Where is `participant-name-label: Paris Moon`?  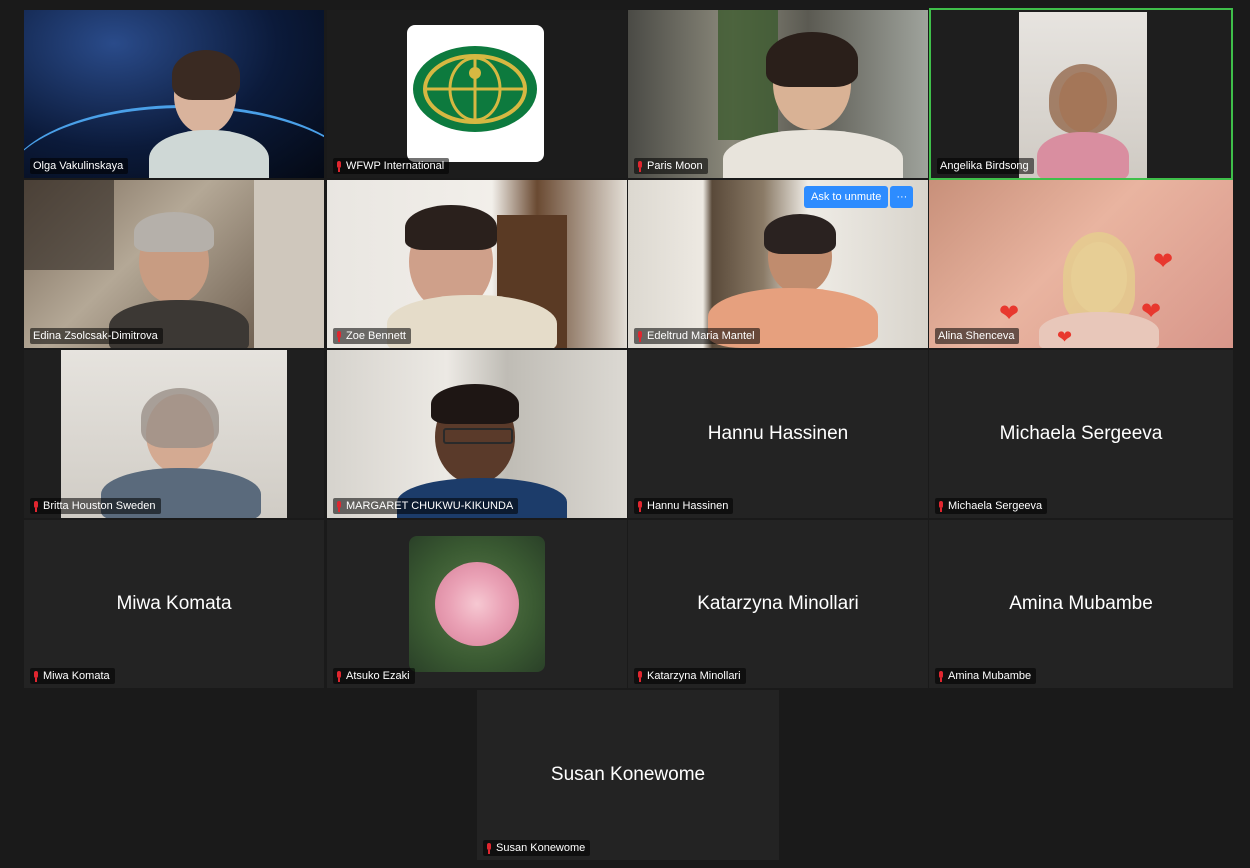
participant-name-label: Paris Moon is located at coordinates (671, 166).